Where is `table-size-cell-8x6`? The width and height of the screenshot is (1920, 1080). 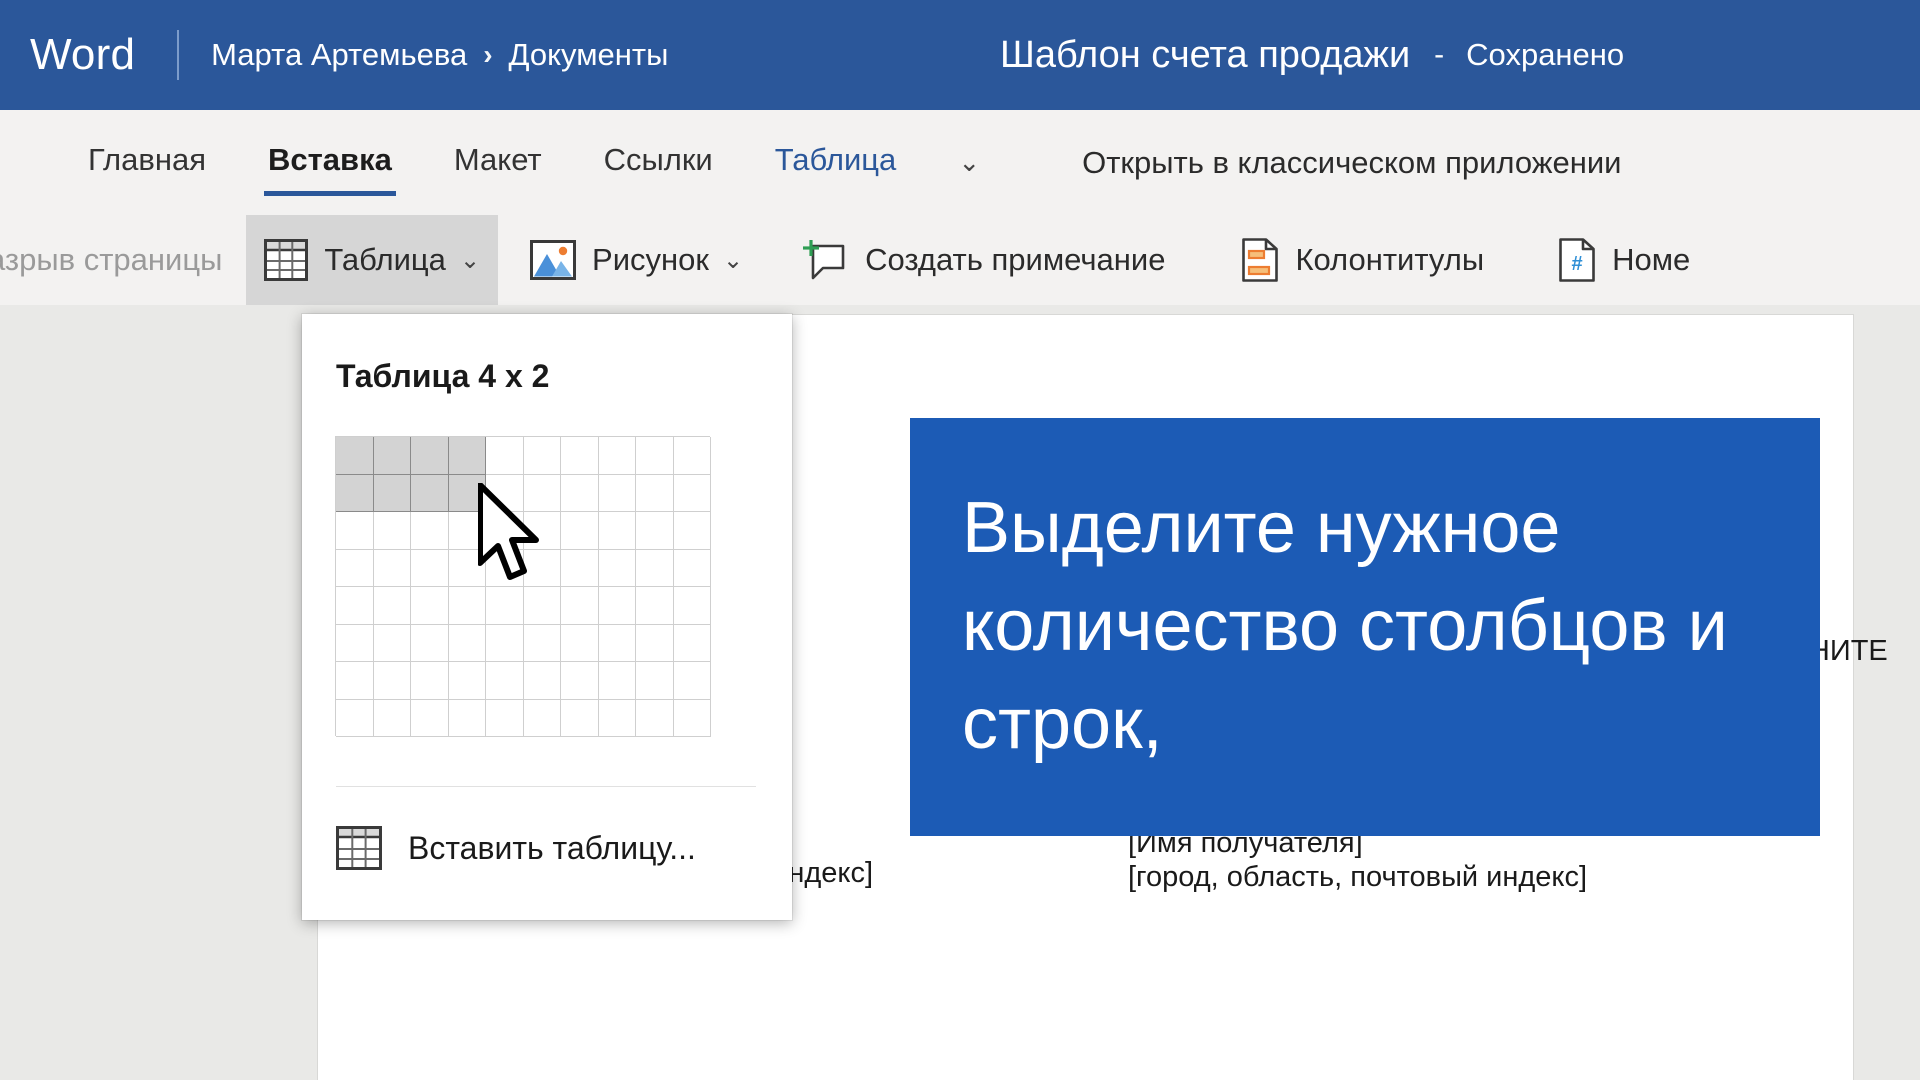 table-size-cell-8x6 is located at coordinates (617, 643).